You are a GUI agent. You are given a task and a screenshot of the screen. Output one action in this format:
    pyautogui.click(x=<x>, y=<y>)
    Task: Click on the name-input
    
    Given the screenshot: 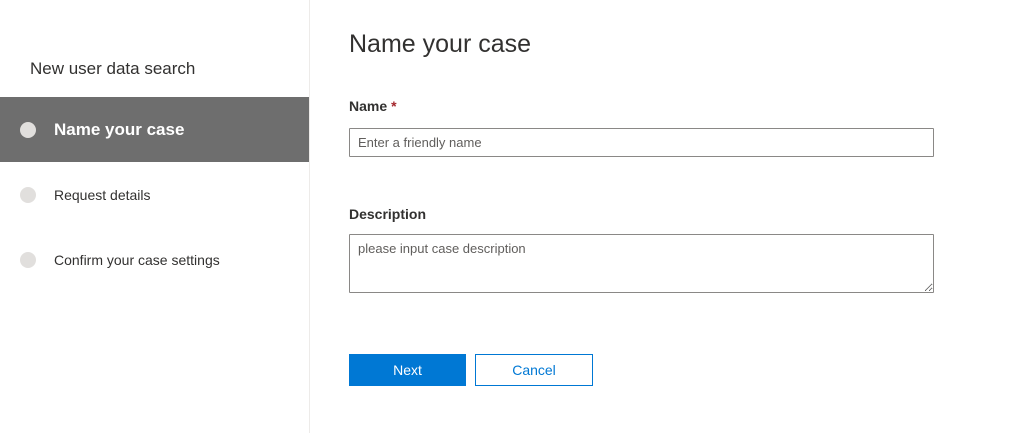 What is the action you would take?
    pyautogui.click(x=641, y=142)
    